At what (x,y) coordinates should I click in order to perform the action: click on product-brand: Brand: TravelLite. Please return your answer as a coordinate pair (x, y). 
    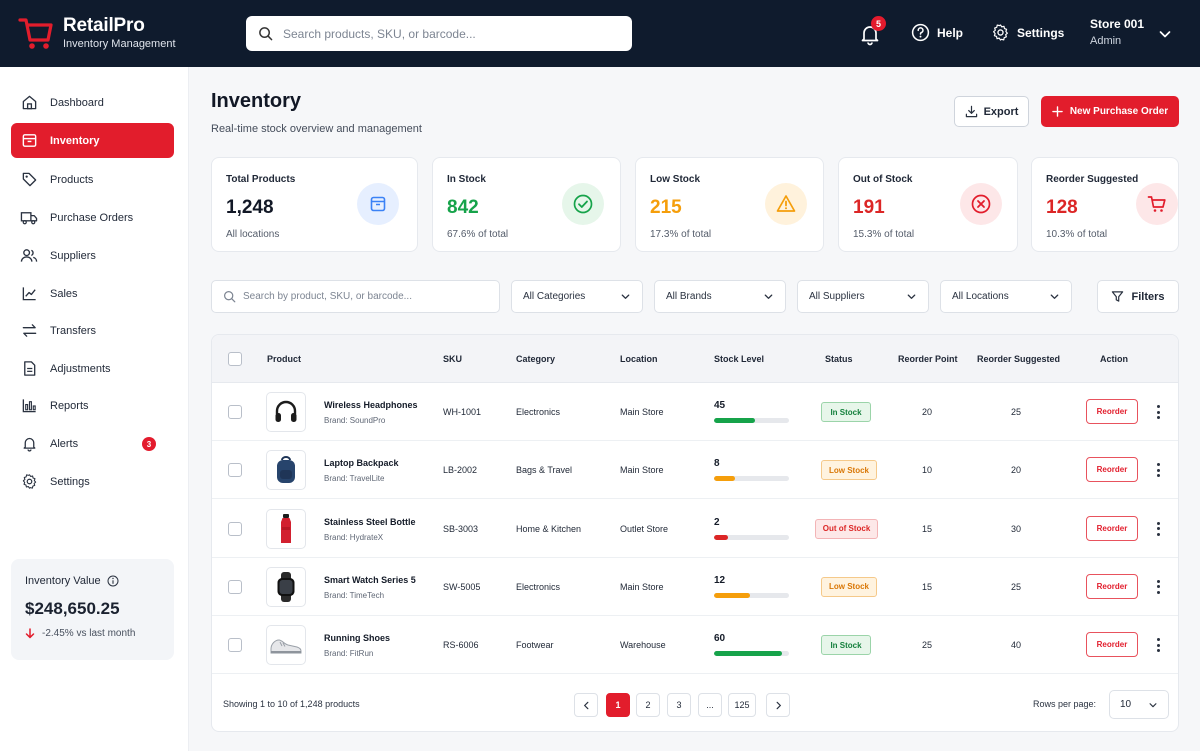
    Looking at the image, I should click on (354, 479).